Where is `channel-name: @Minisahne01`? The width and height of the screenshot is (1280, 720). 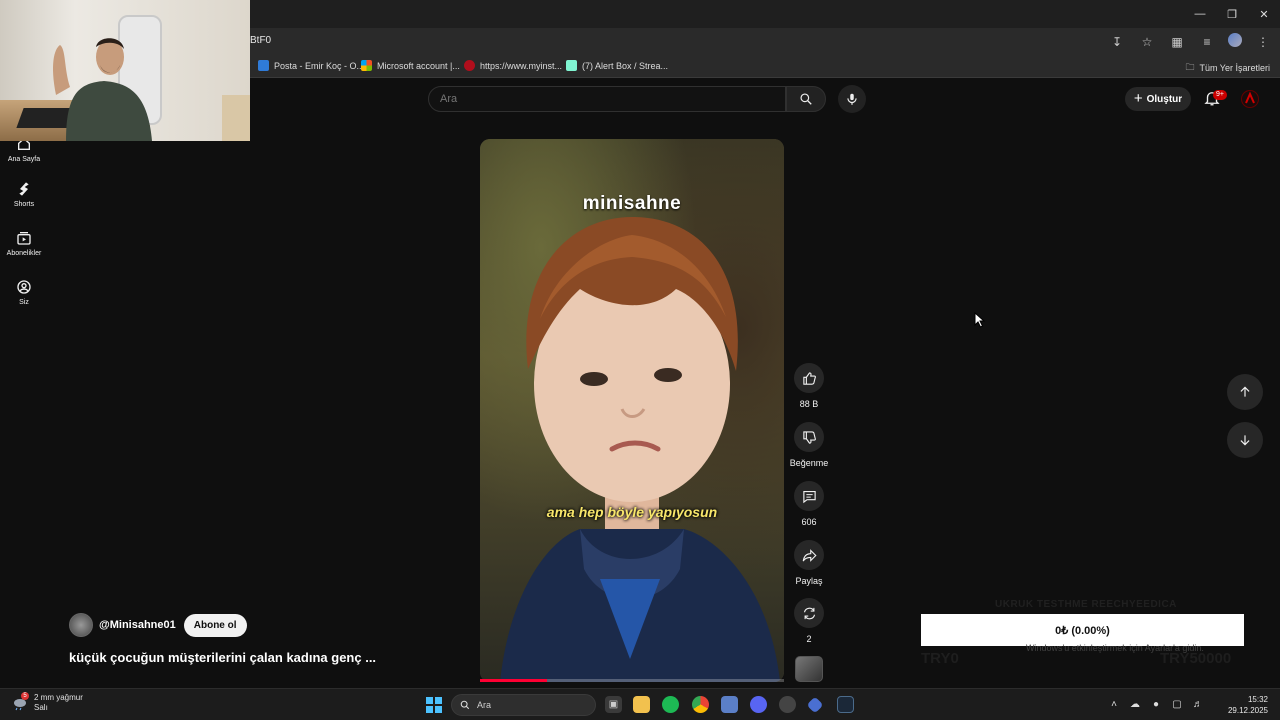
channel-name: @Minisahne01 is located at coordinates (137, 625).